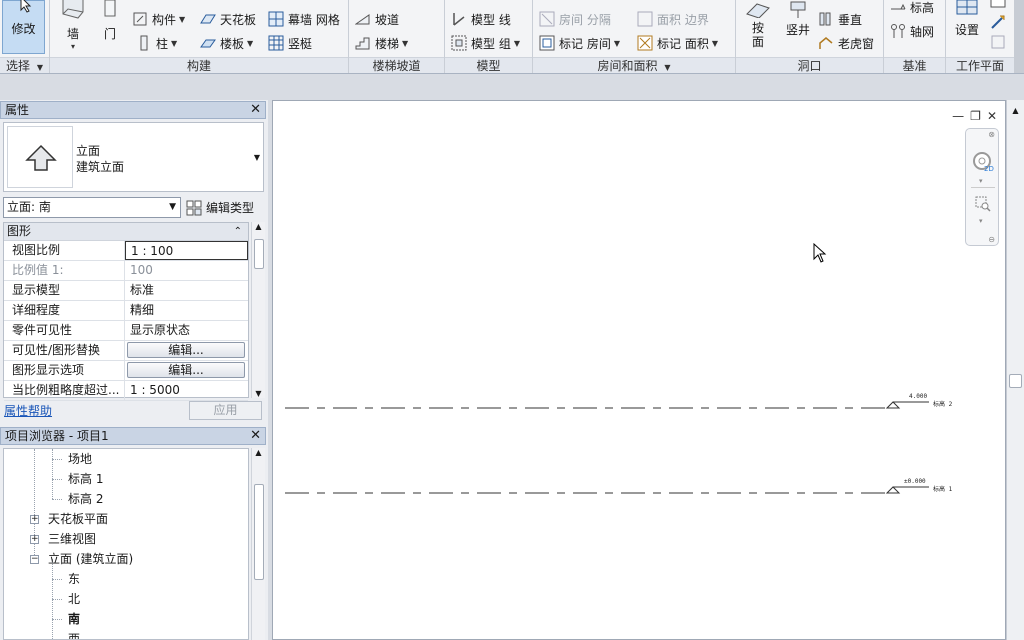 The width and height of the screenshot is (1024, 640). What do you see at coordinates (72, 539) in the screenshot?
I see `tree-item-3d-views: 三维视图` at bounding box center [72, 539].